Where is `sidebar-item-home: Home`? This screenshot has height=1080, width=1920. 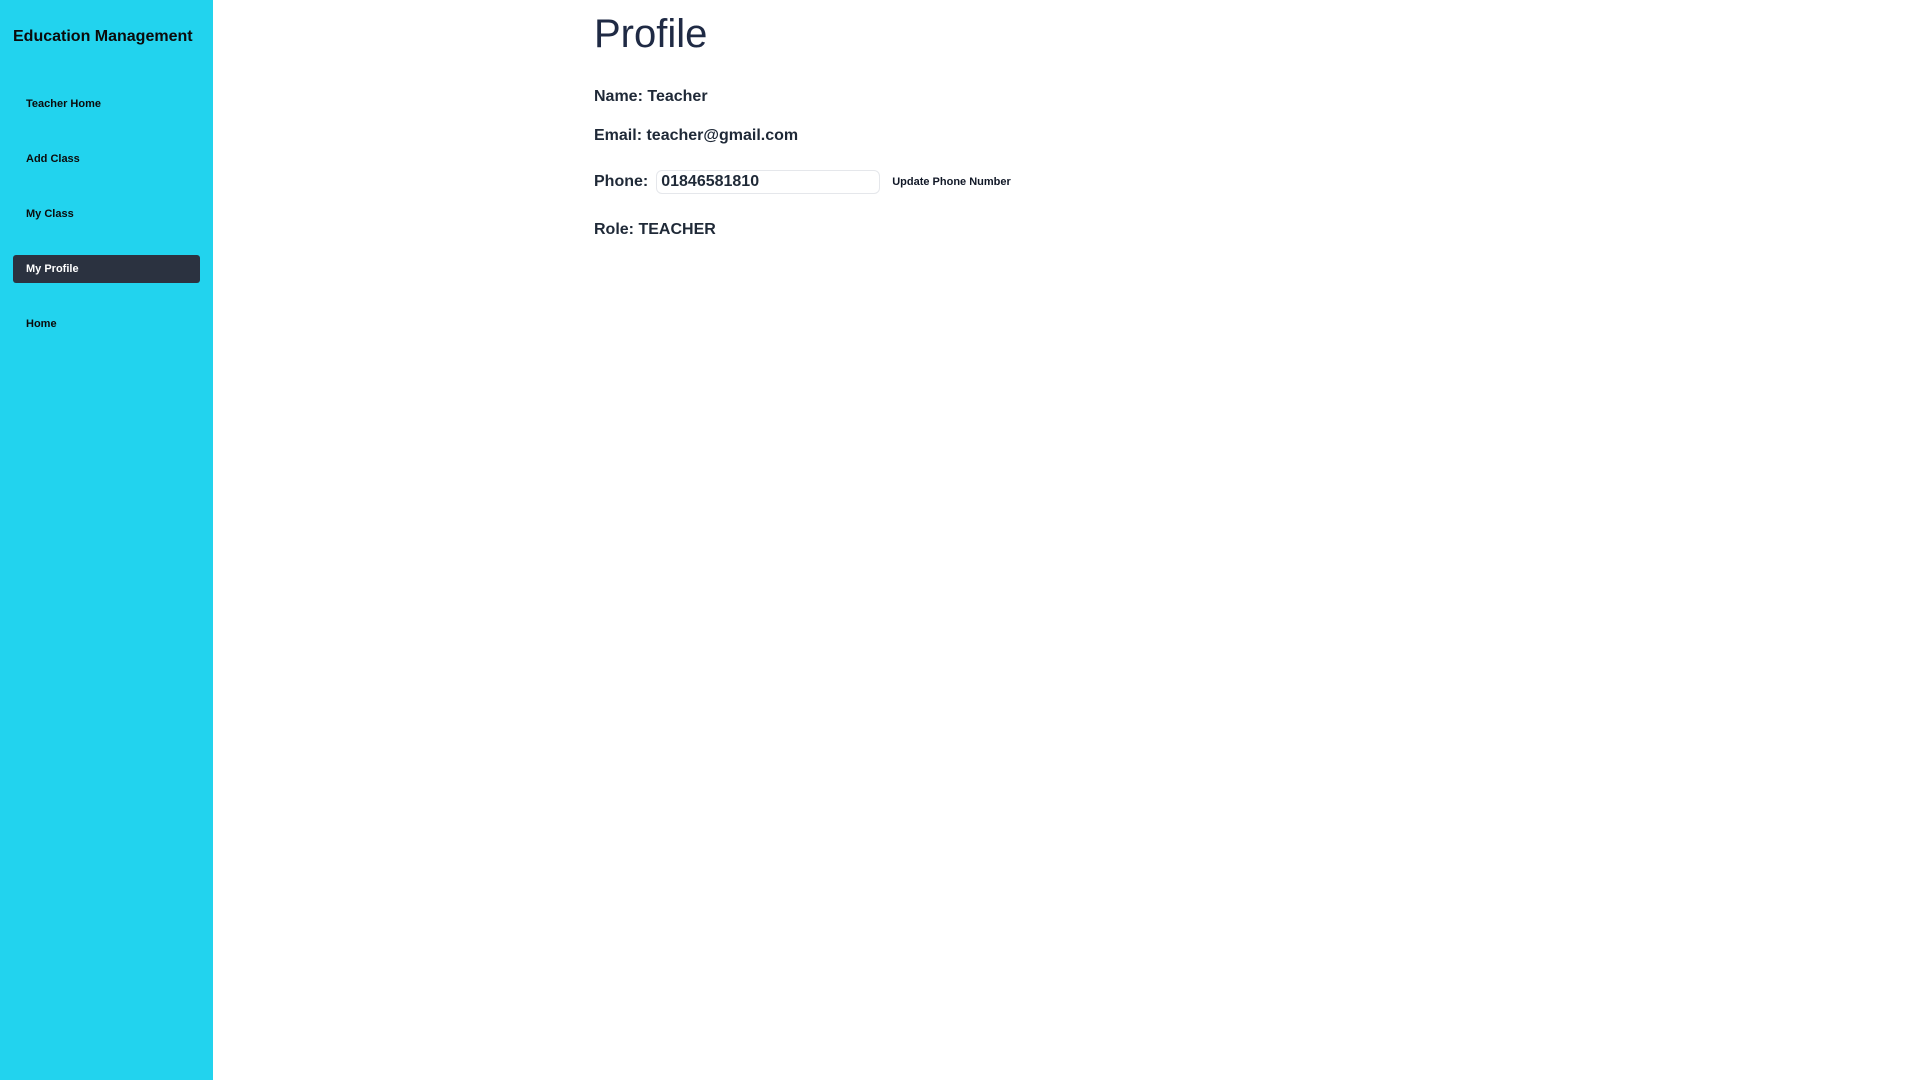 sidebar-item-home: Home is located at coordinates (106, 324).